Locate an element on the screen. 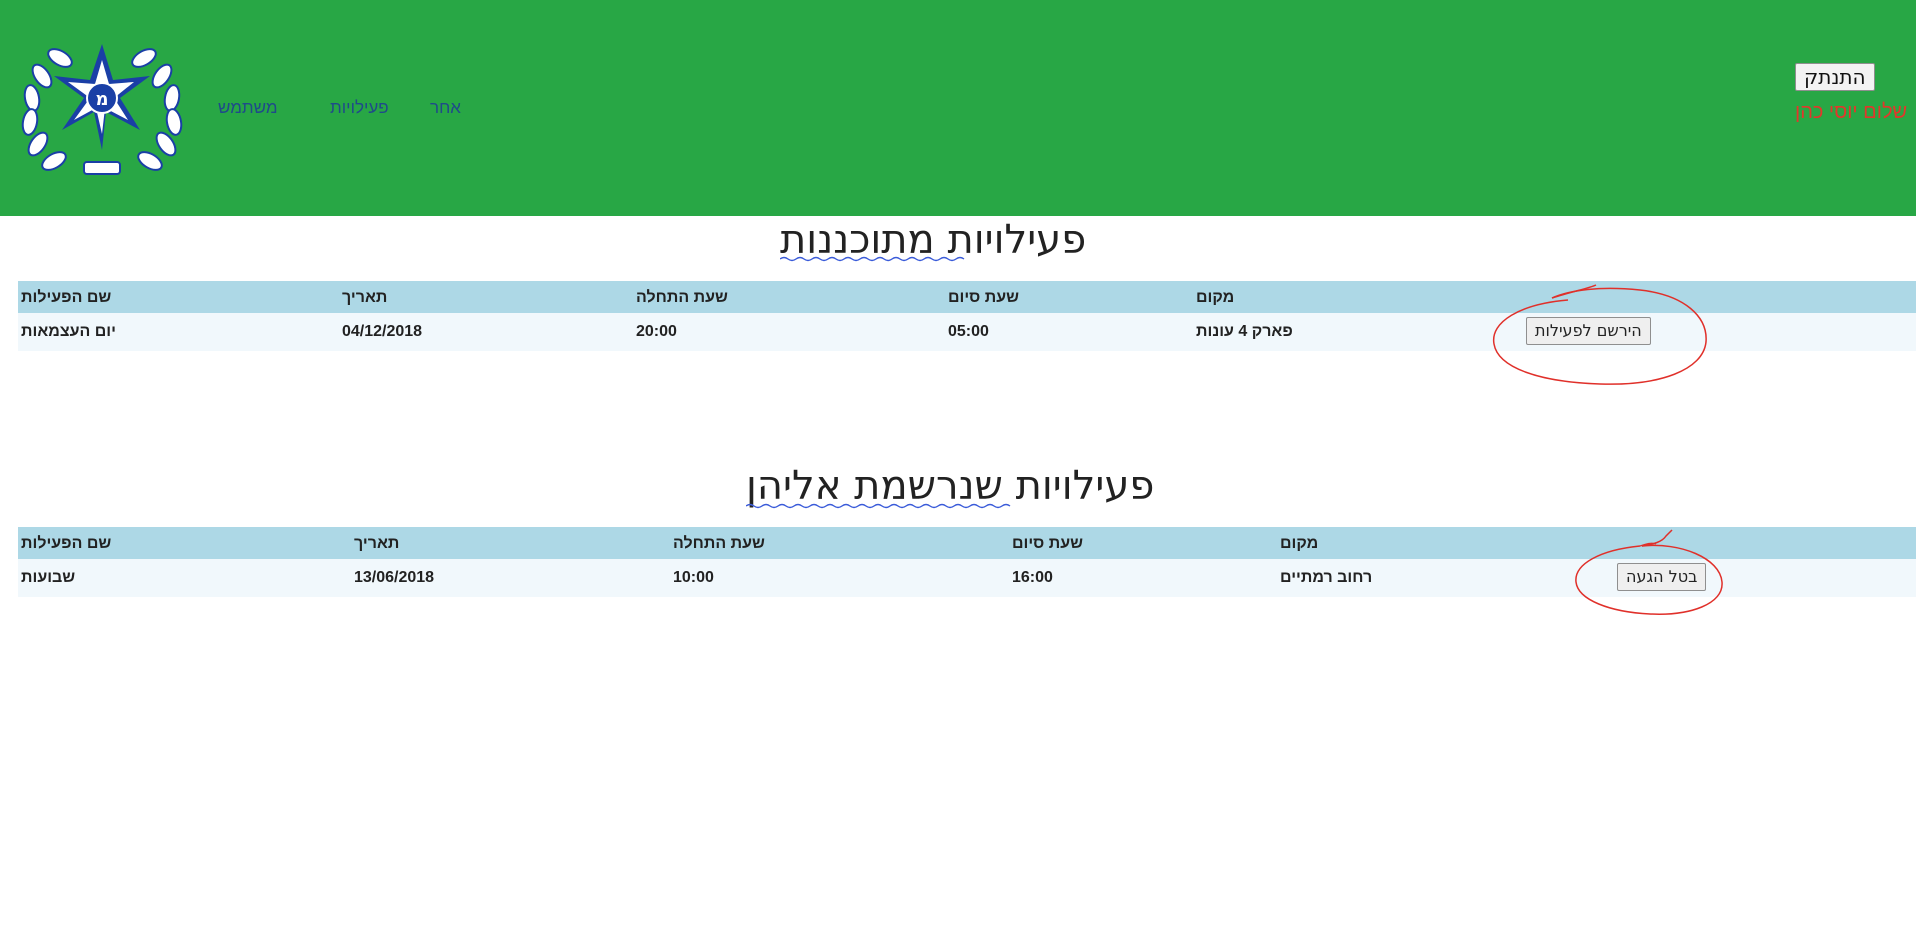 Image resolution: width=1916 pixels, height=930 pixels. svg-text: מ is located at coordinates (101, 99).